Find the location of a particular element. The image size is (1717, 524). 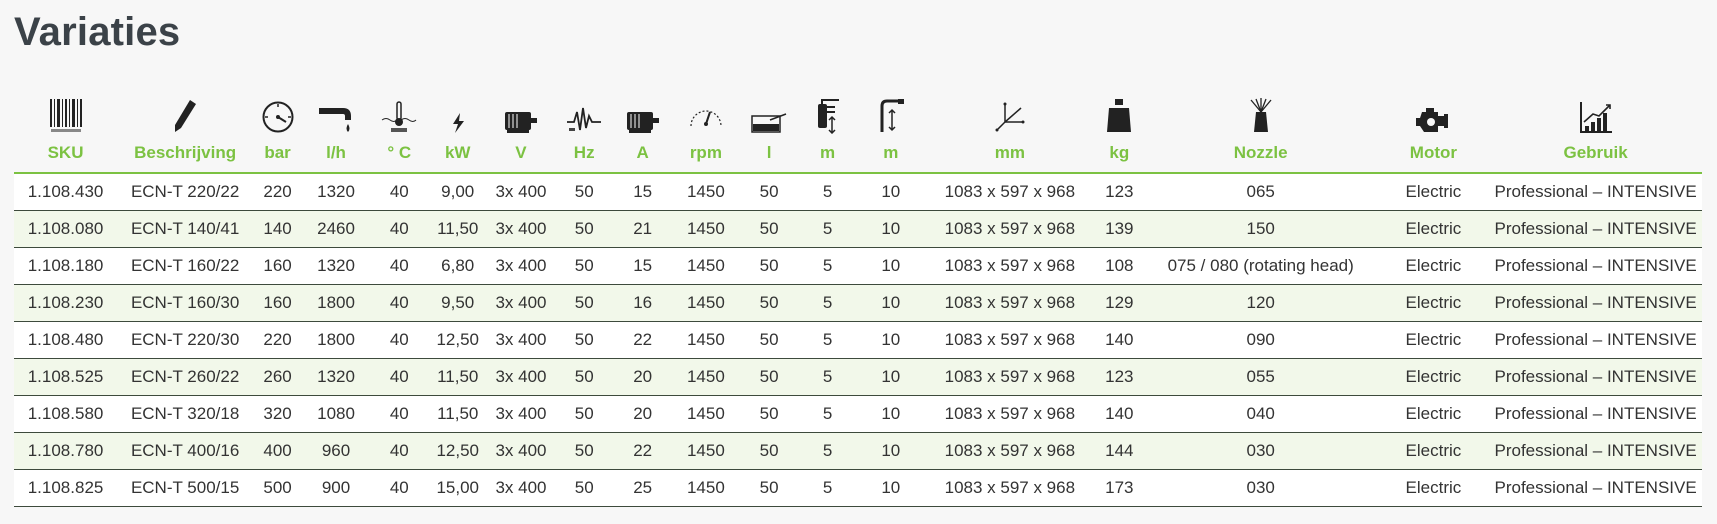

cell-nozzle: 055 is located at coordinates (1260, 377).